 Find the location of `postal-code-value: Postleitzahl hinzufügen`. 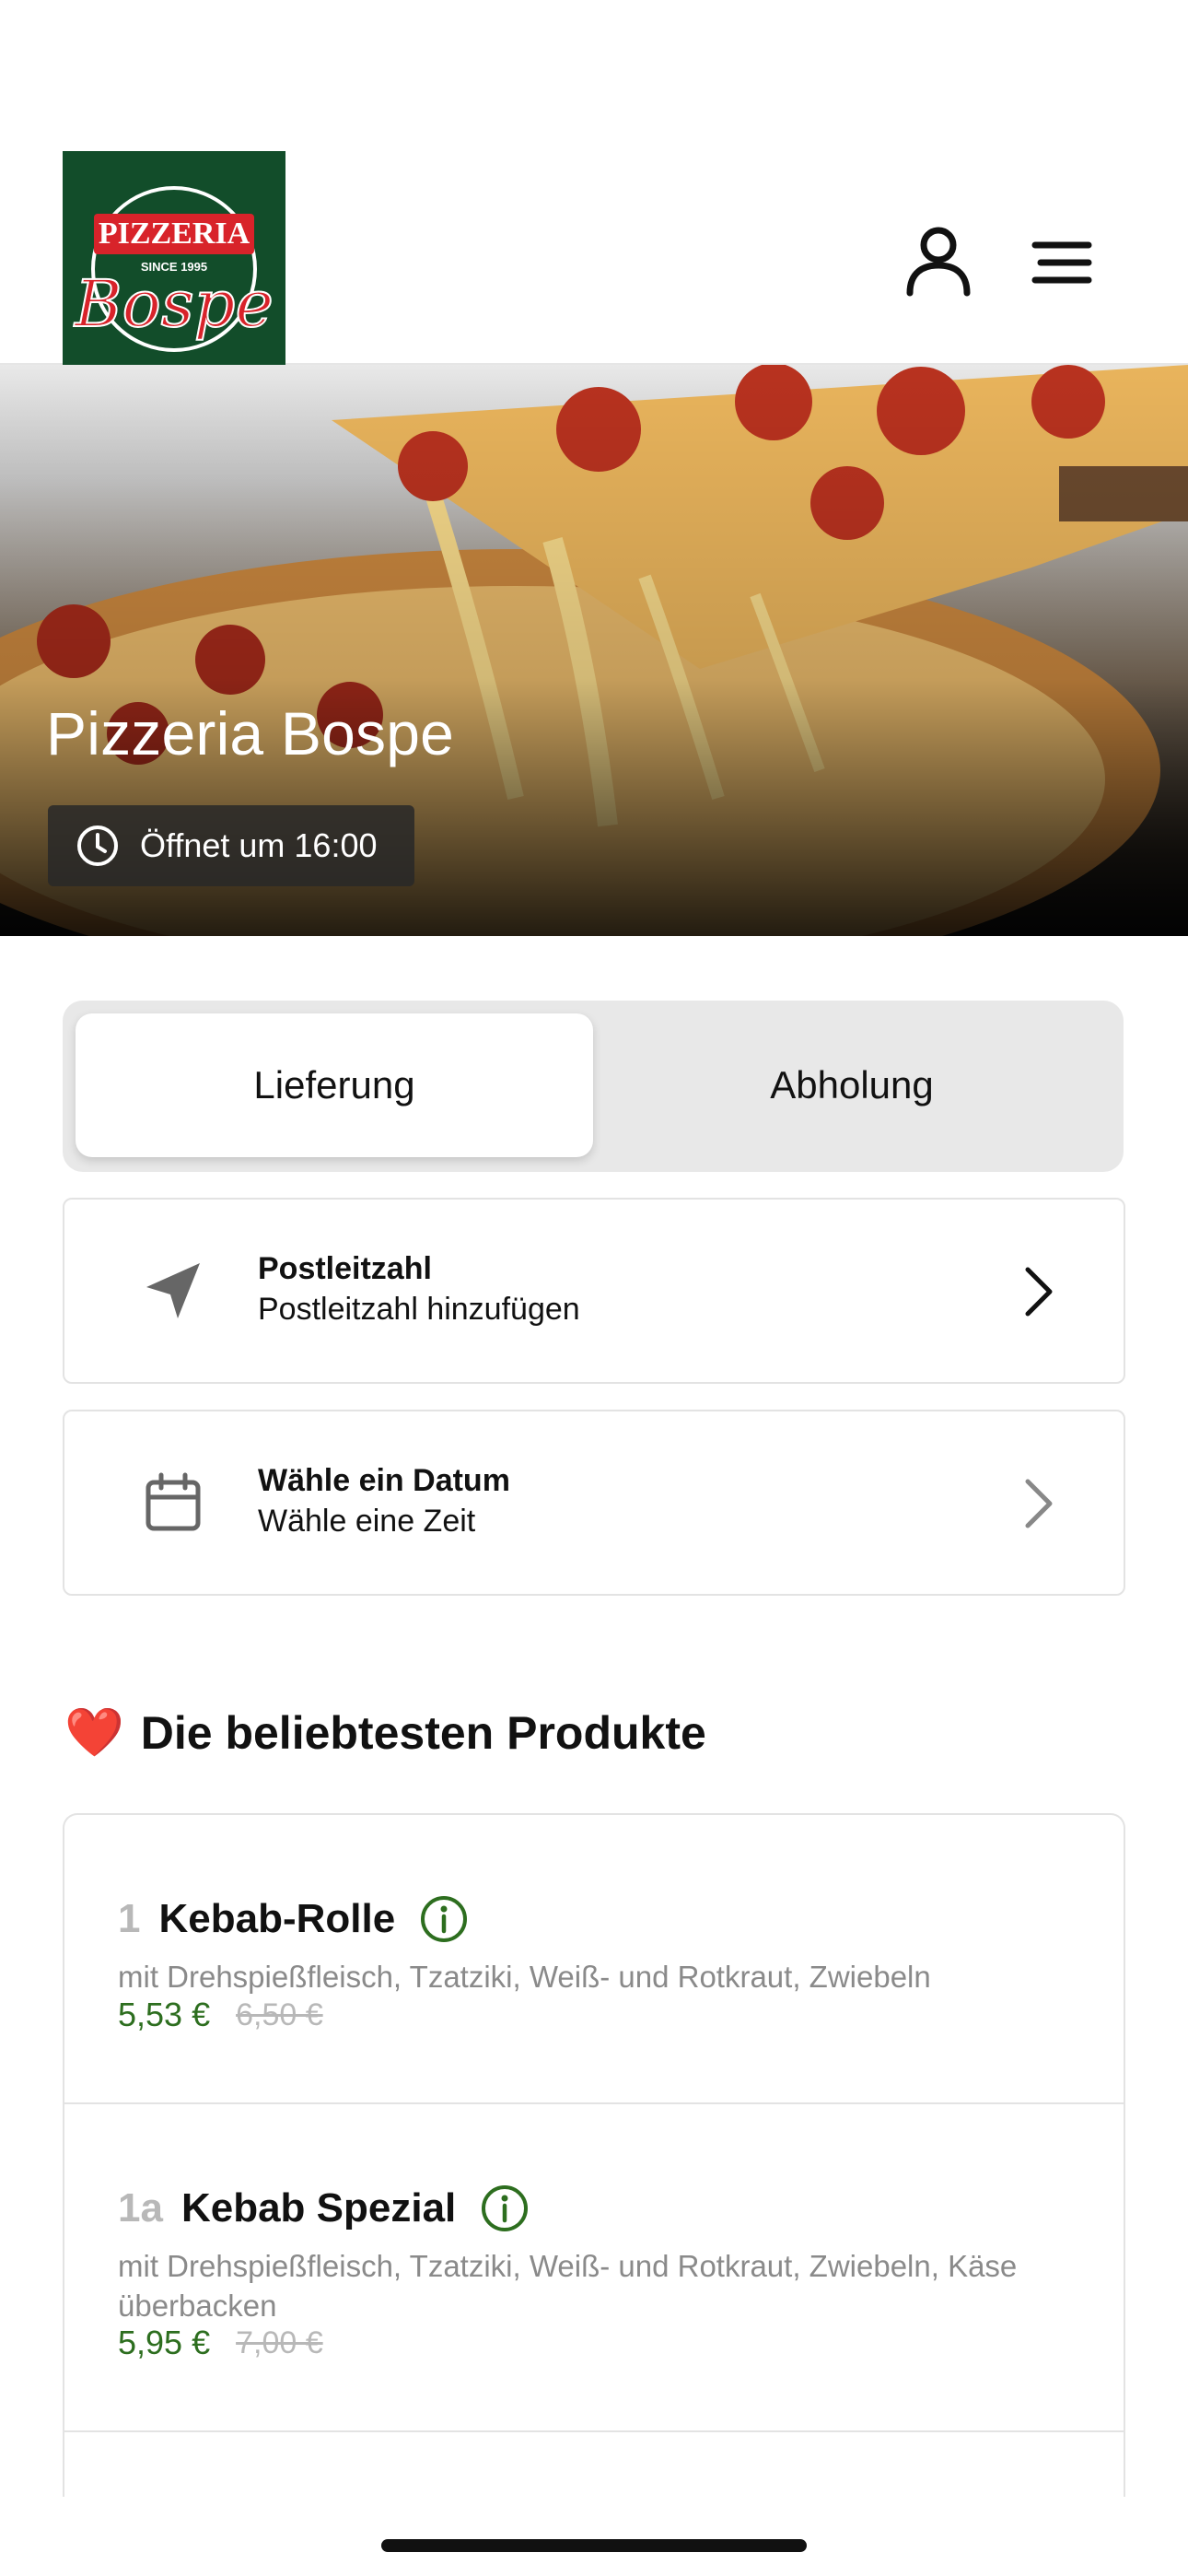

postal-code-value: Postleitzahl hinzufügen is located at coordinates (419, 1309).